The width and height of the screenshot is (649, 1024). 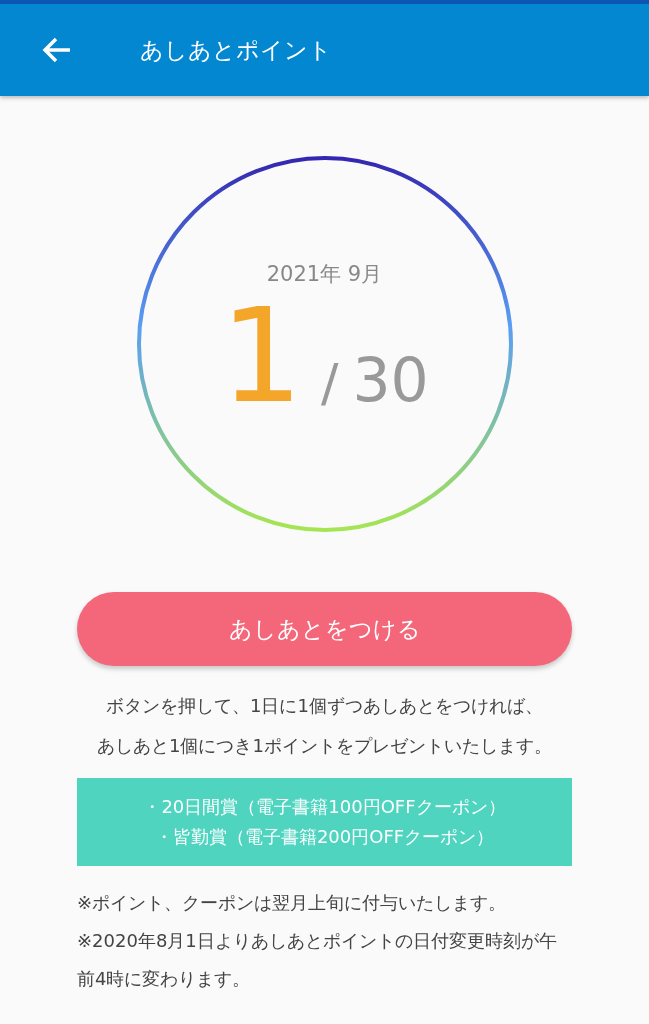 What do you see at coordinates (292, 903) in the screenshot?
I see `note-text: ※ポイント、クーポンは翌月上旬に付与いたします。` at bounding box center [292, 903].